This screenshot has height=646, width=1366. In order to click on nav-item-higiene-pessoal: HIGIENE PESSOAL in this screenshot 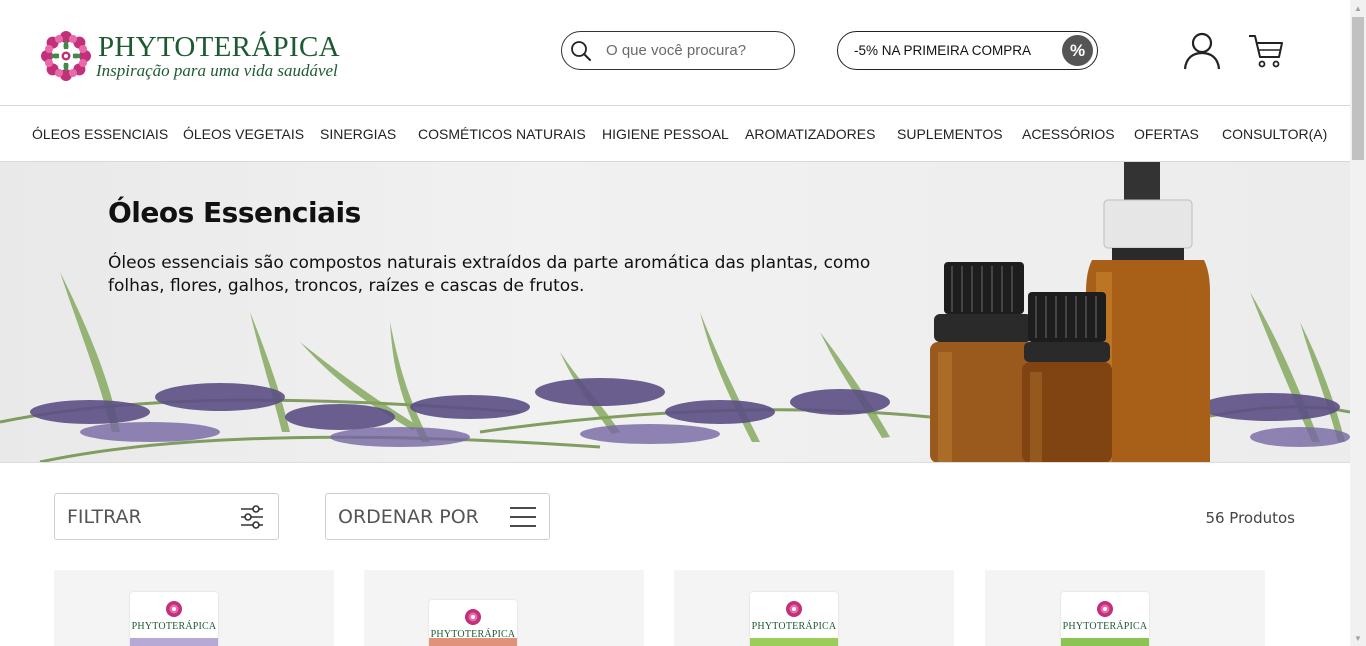, I will do `click(665, 134)`.